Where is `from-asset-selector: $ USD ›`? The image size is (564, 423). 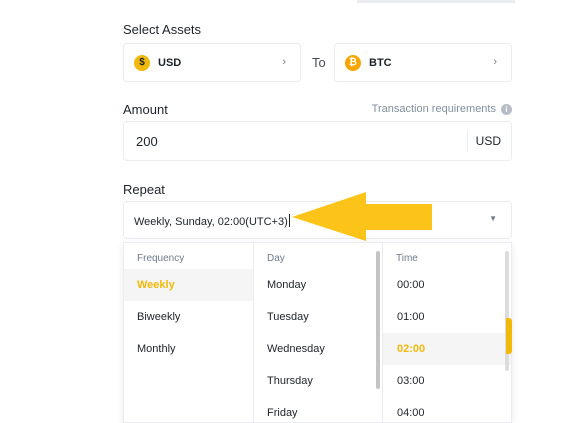 from-asset-selector: $ USD › is located at coordinates (212, 62).